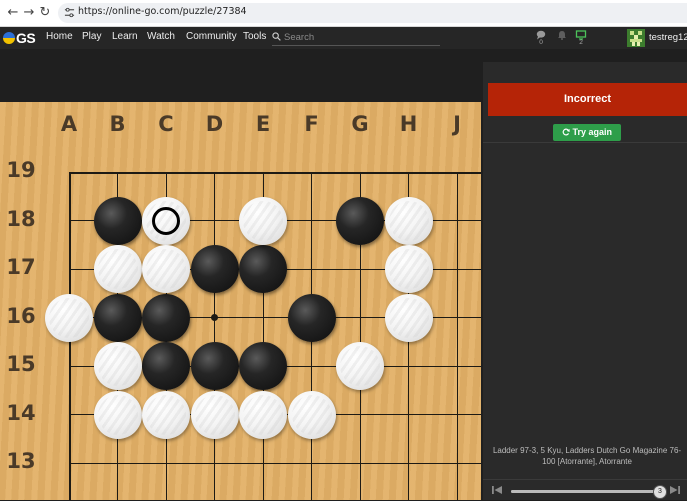  I want to click on incorrect-banner: Incorrect, so click(587, 99).